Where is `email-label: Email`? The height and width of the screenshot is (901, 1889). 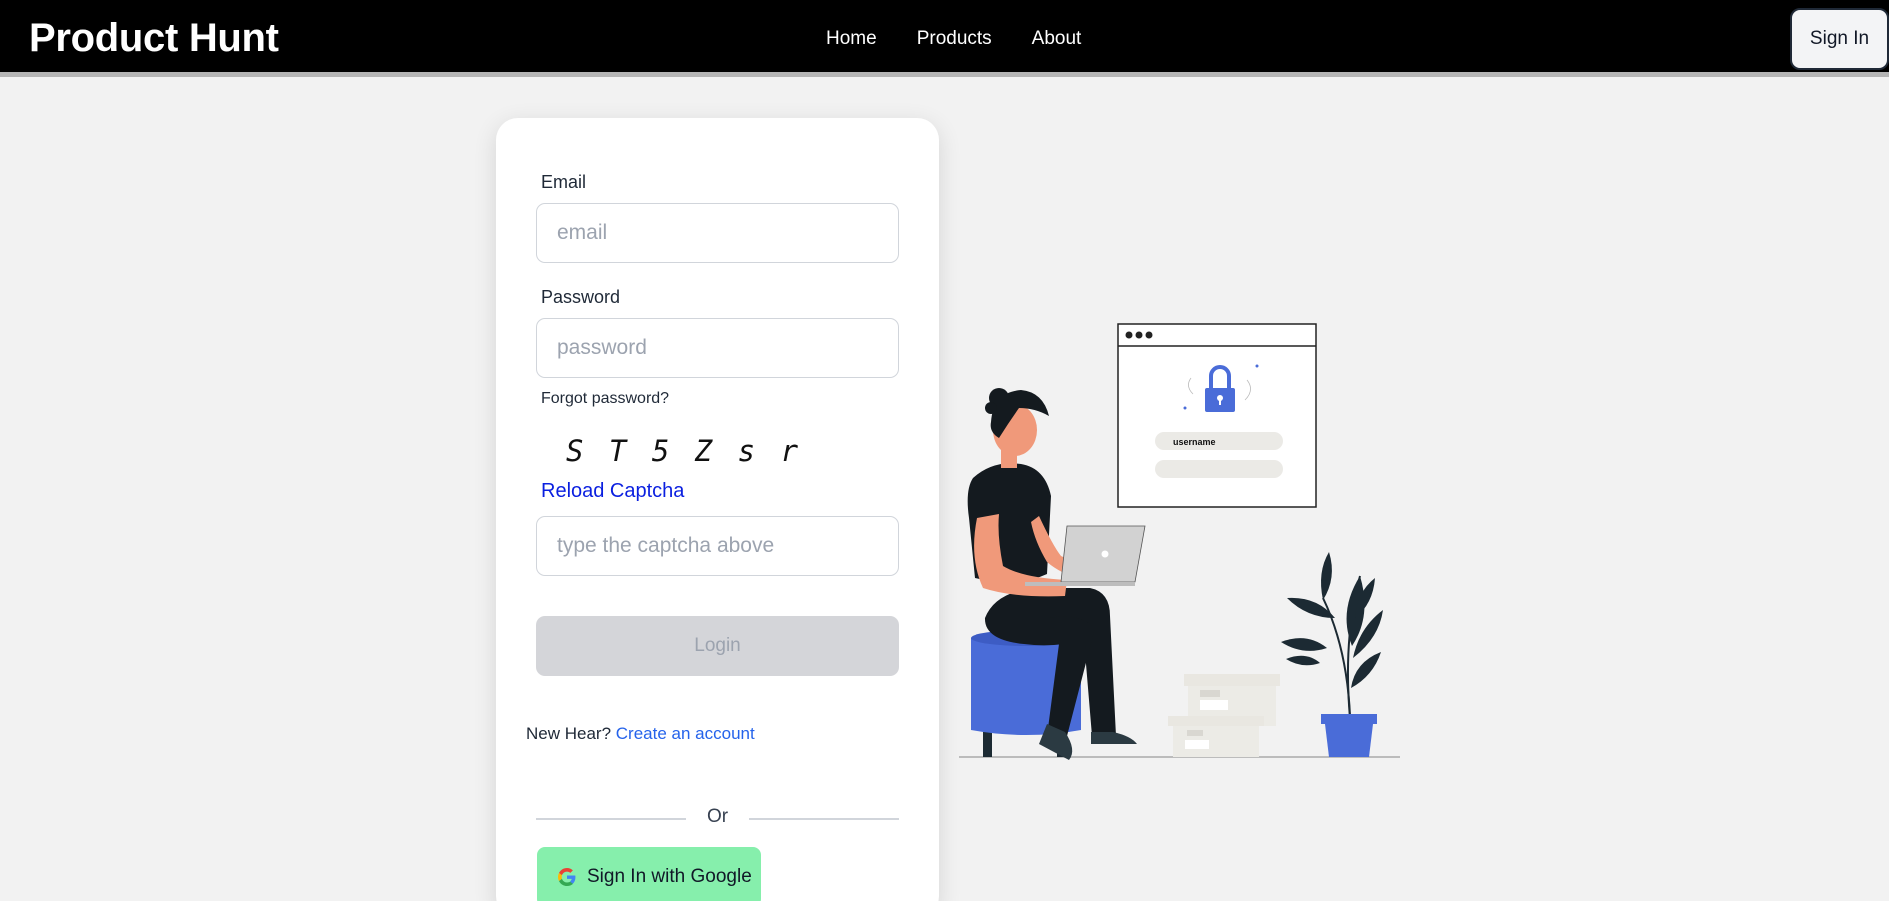 email-label: Email is located at coordinates (564, 182).